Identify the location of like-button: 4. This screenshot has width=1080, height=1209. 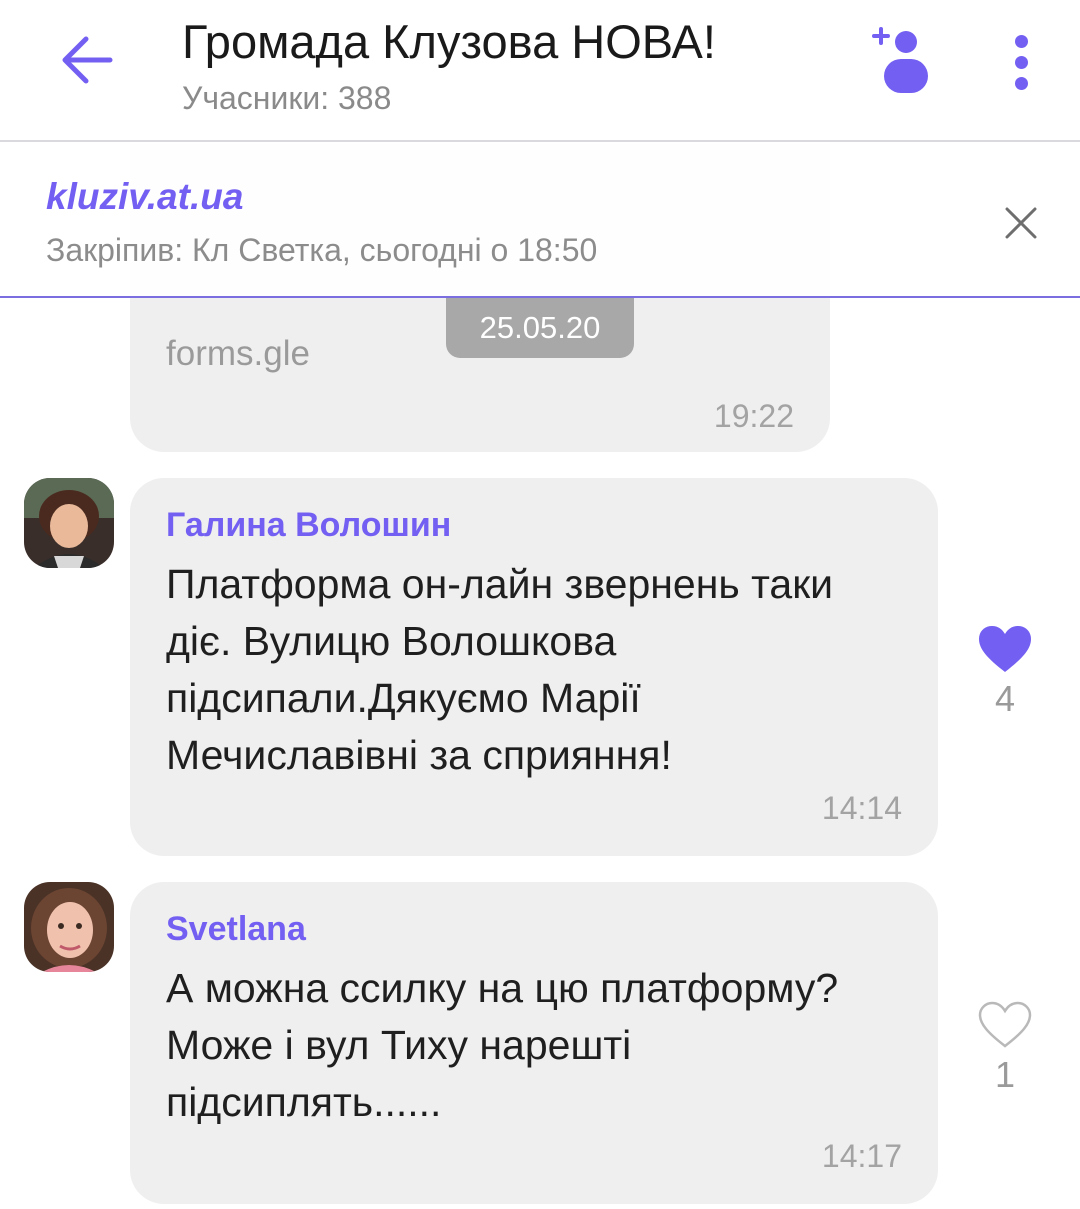
(1005, 672).